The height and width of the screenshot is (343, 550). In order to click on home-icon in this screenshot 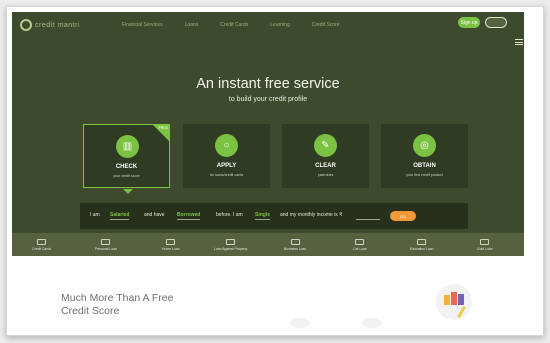, I will do `click(171, 241)`.